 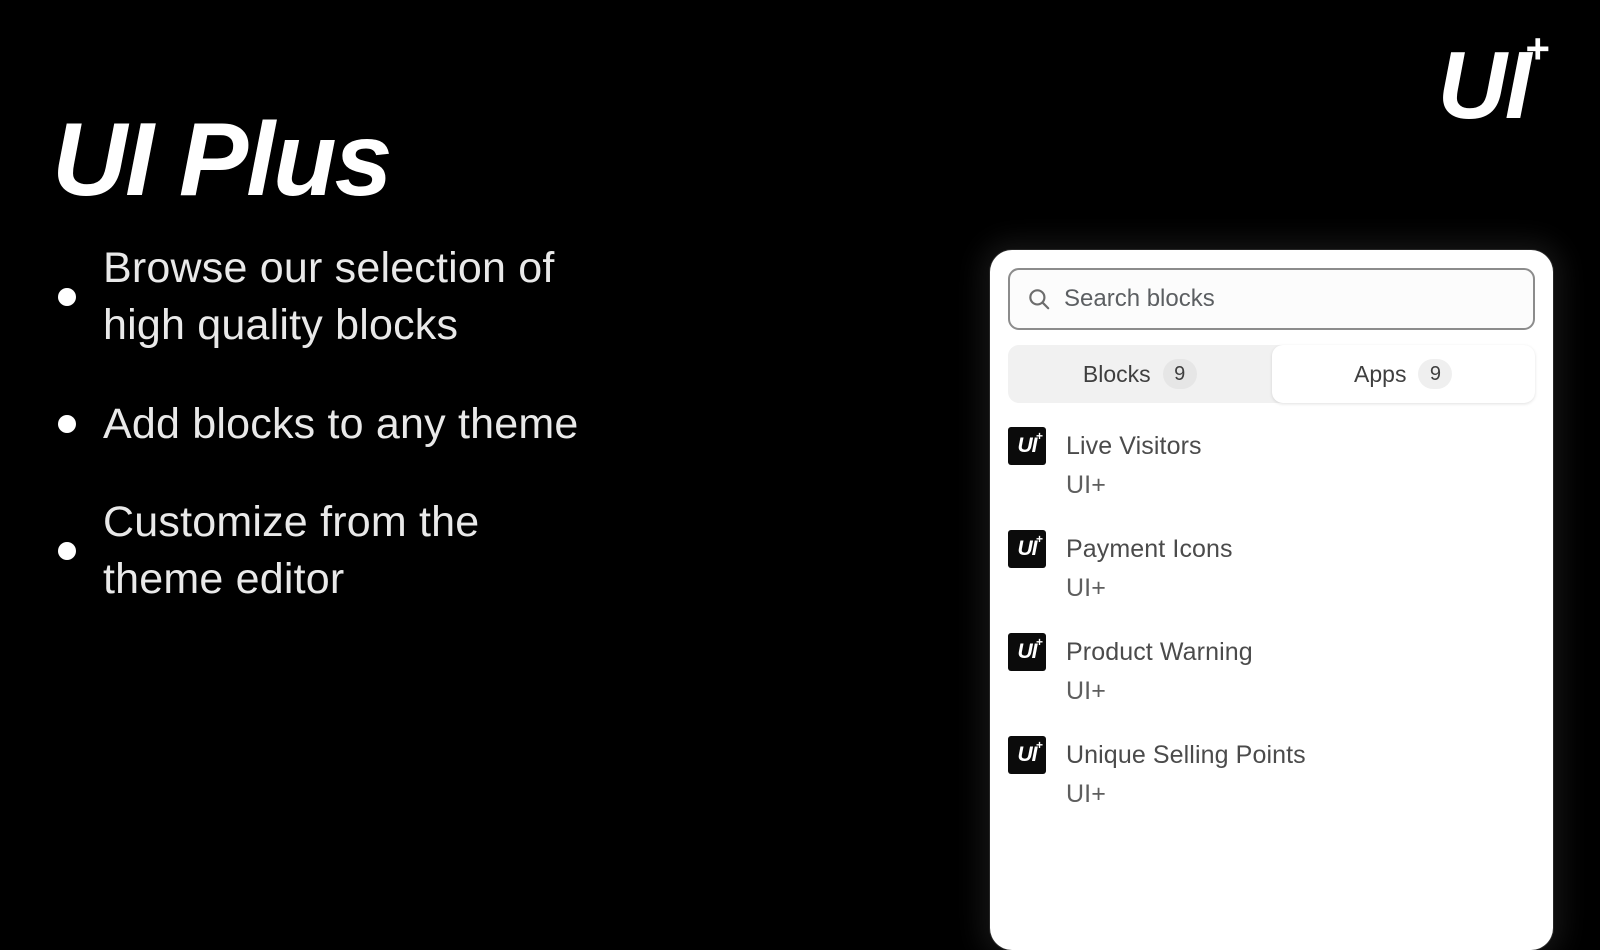 What do you see at coordinates (1435, 374) in the screenshot?
I see `tab-apps-count: 9` at bounding box center [1435, 374].